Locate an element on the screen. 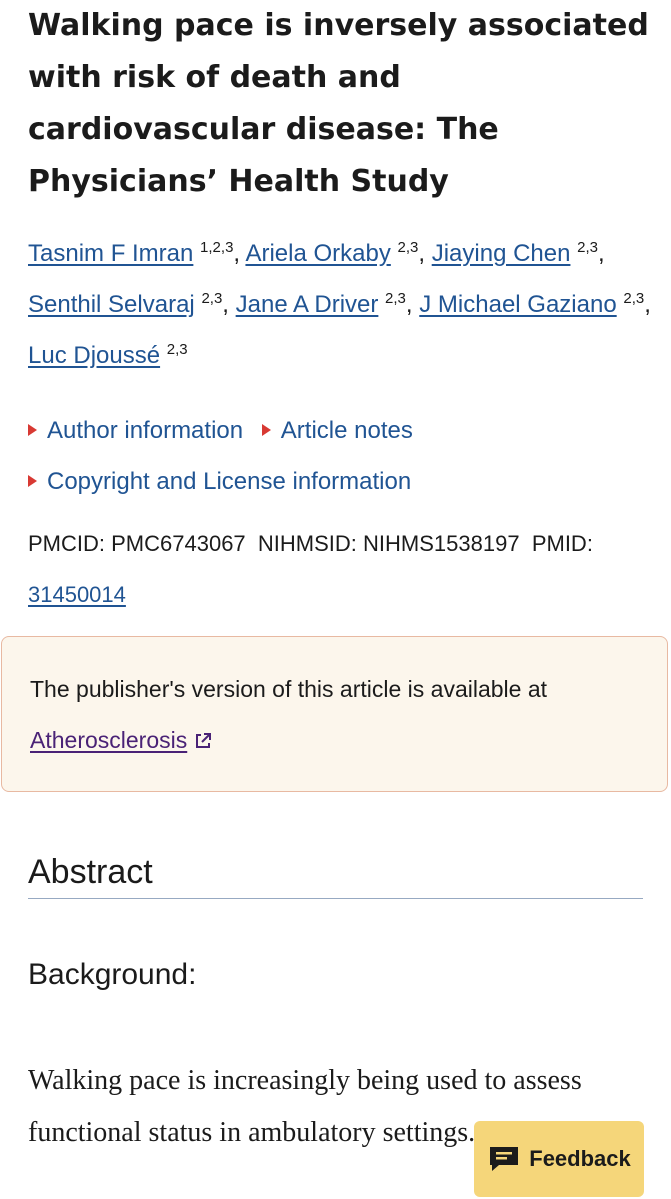 The height and width of the screenshot is (1199, 671). author-link: J Michael Gaziano is located at coordinates (517, 304).